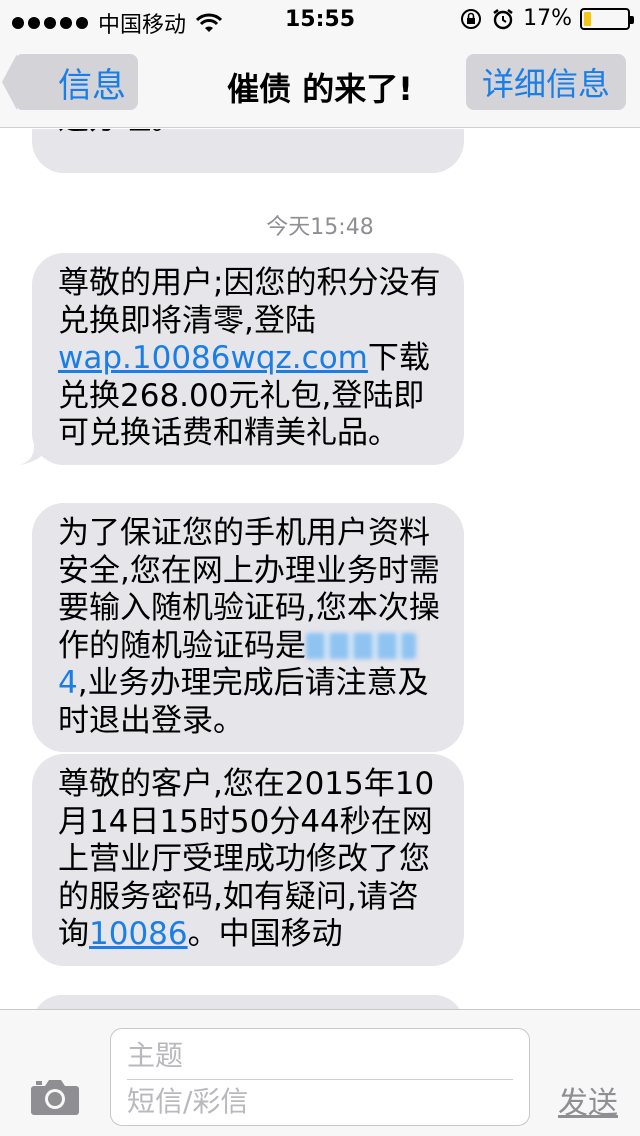 The width and height of the screenshot is (640, 1136). I want to click on blurred-verification-code, so click(361, 645).